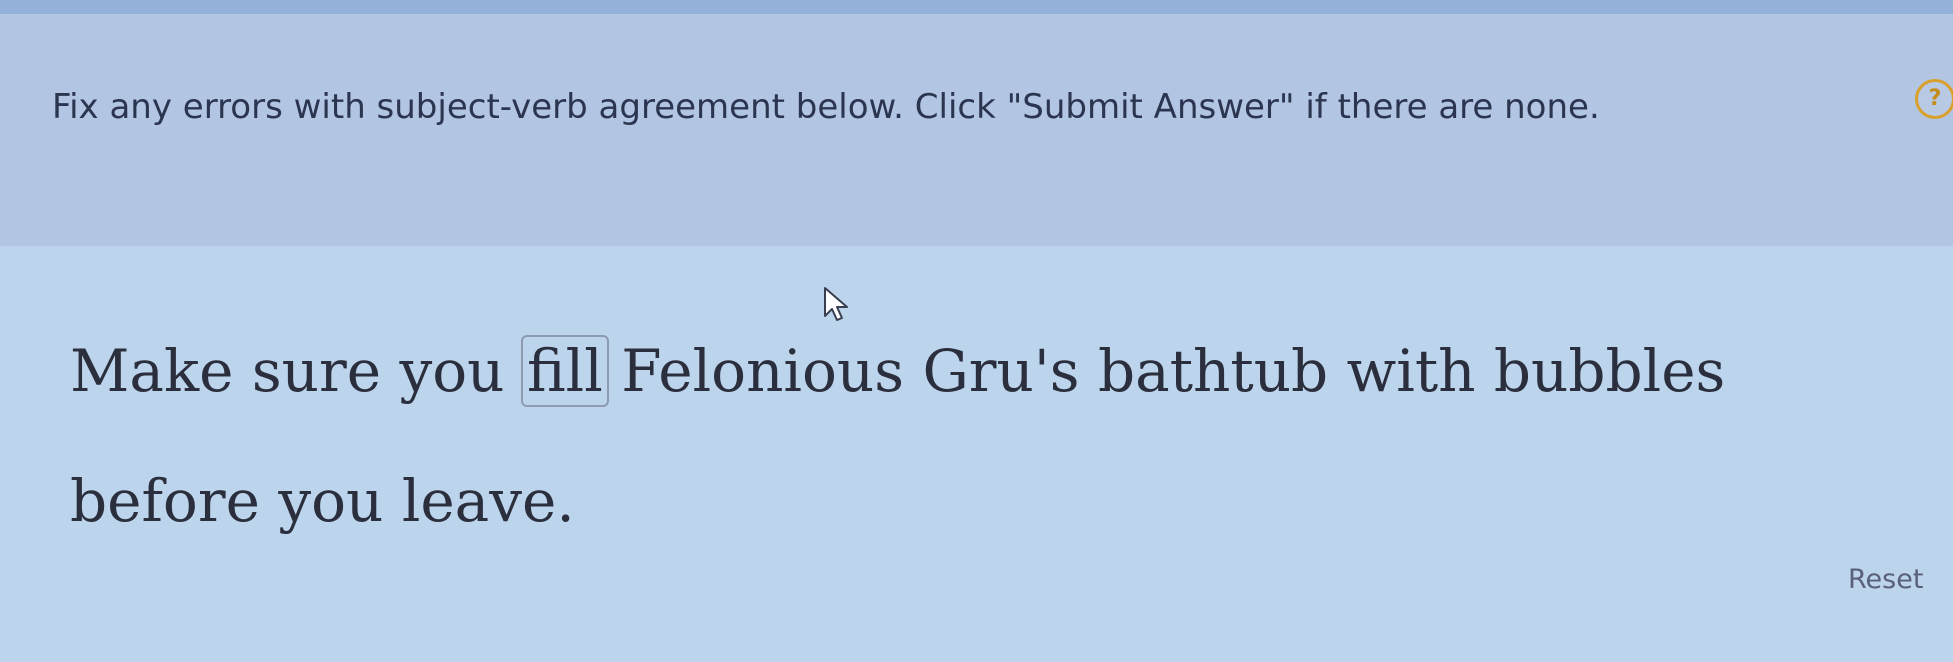  What do you see at coordinates (1000, 371) in the screenshot?
I see `sentence-word: Gru's` at bounding box center [1000, 371].